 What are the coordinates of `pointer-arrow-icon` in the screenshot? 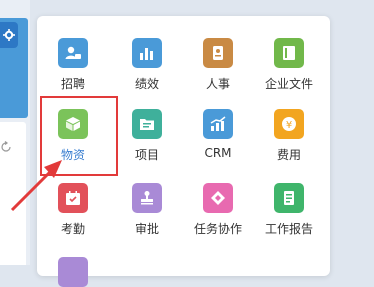 It's located at (36, 186).